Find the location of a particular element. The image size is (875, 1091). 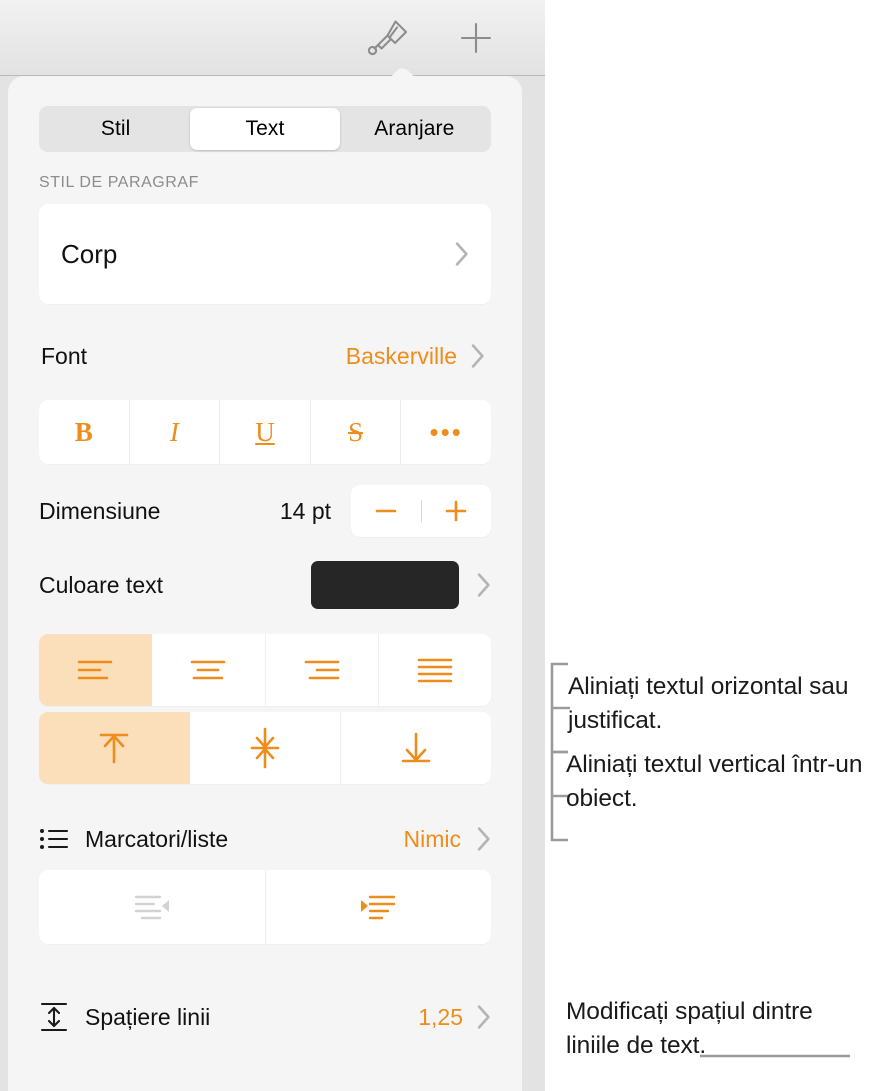

text-color-swatch is located at coordinates (385, 585).